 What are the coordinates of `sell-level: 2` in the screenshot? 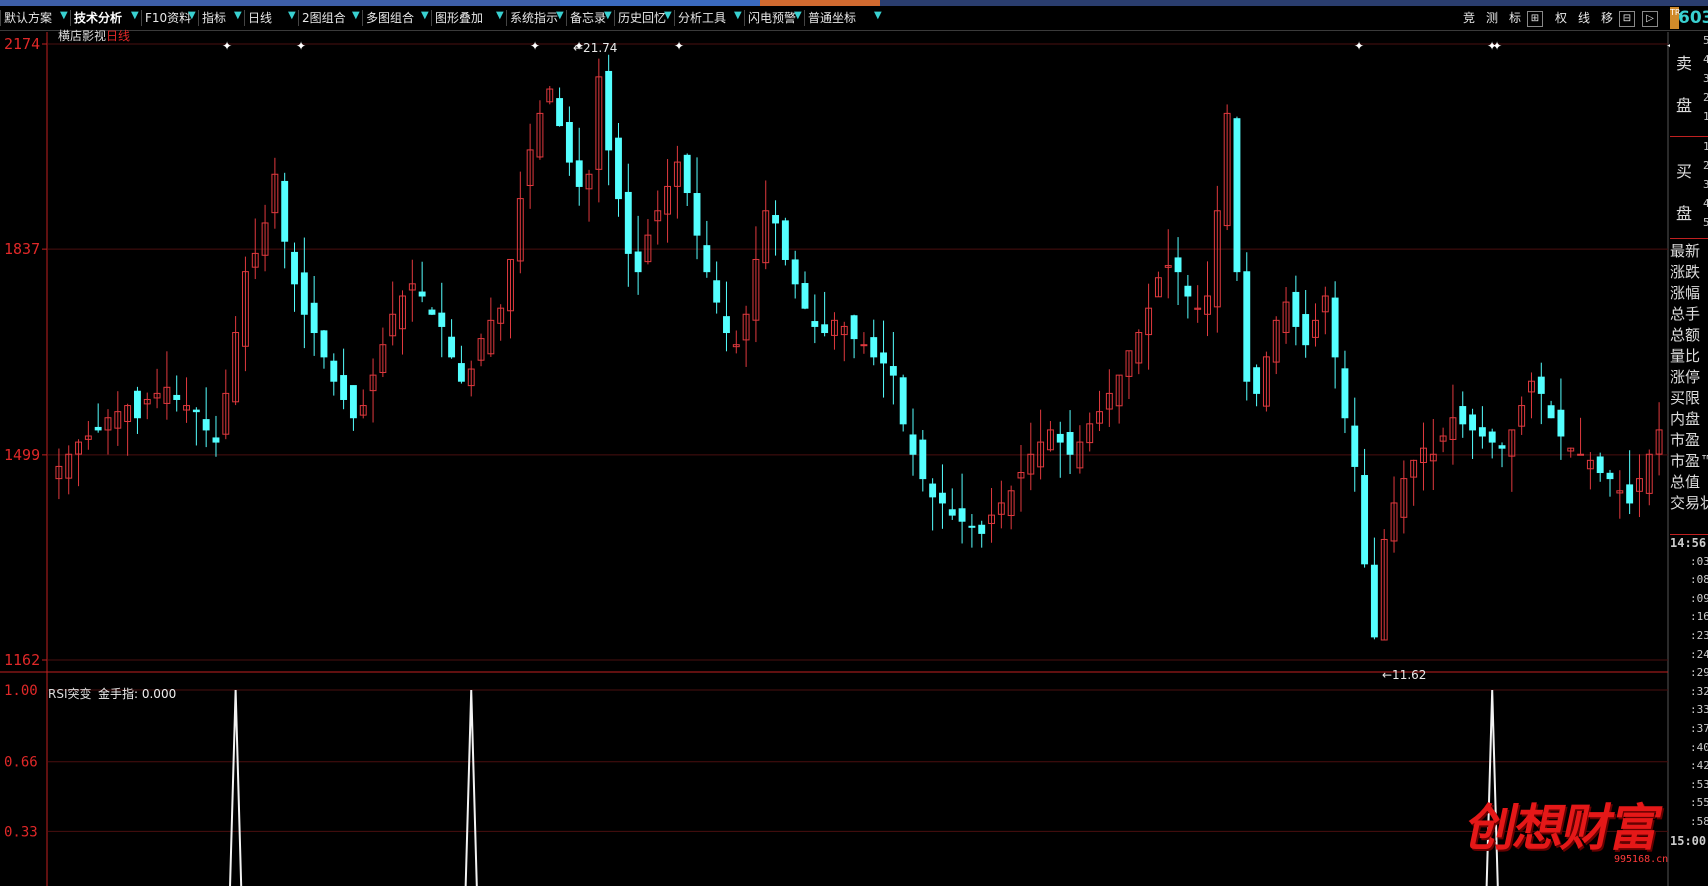 It's located at (1705, 97).